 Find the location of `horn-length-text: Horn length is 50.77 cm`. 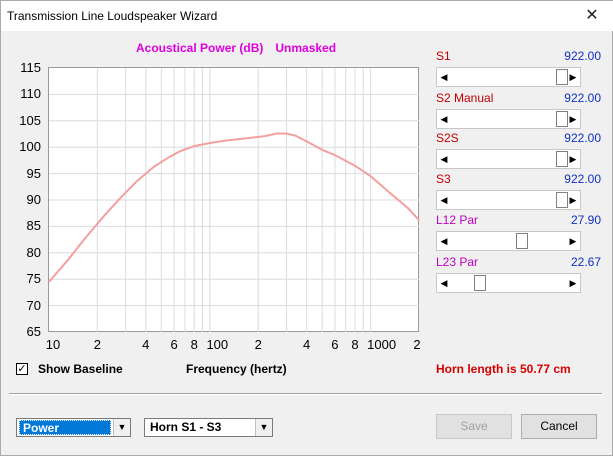

horn-length-text: Horn length is 50.77 cm is located at coordinates (503, 369).